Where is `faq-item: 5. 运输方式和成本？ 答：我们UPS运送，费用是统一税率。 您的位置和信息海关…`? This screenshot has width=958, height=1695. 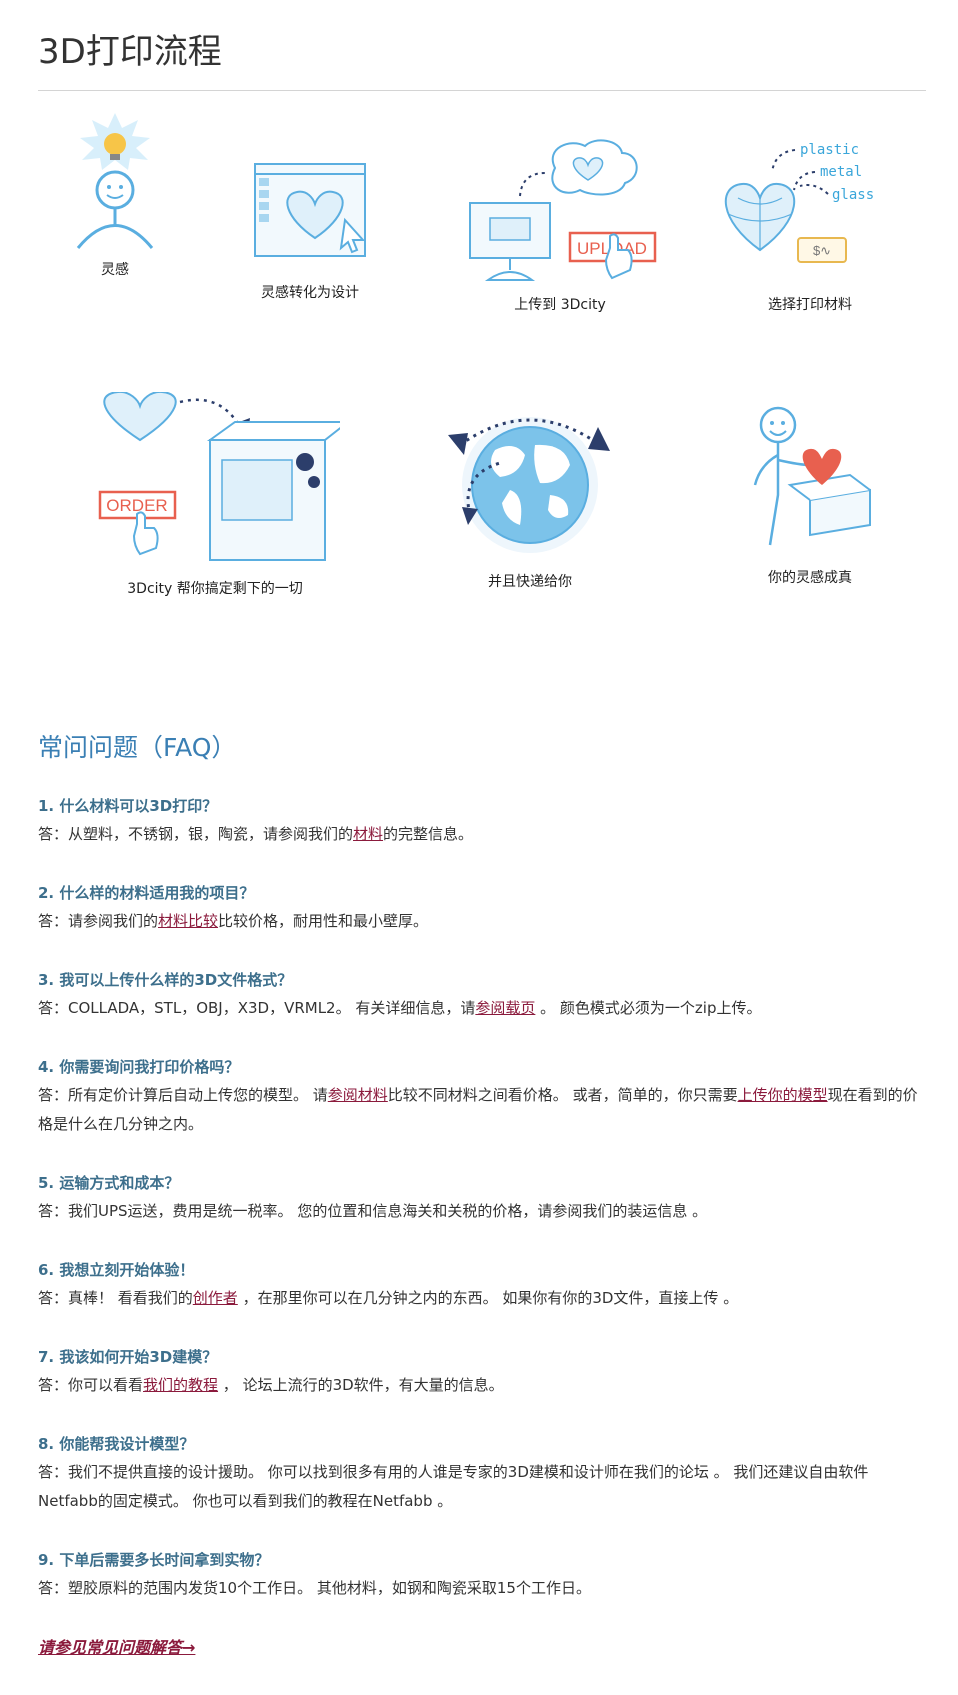 faq-item: 5. 运输方式和成本？ 答：我们UPS运送，费用是统一税率。 您的位置和信息海关… is located at coordinates (483, 1212).